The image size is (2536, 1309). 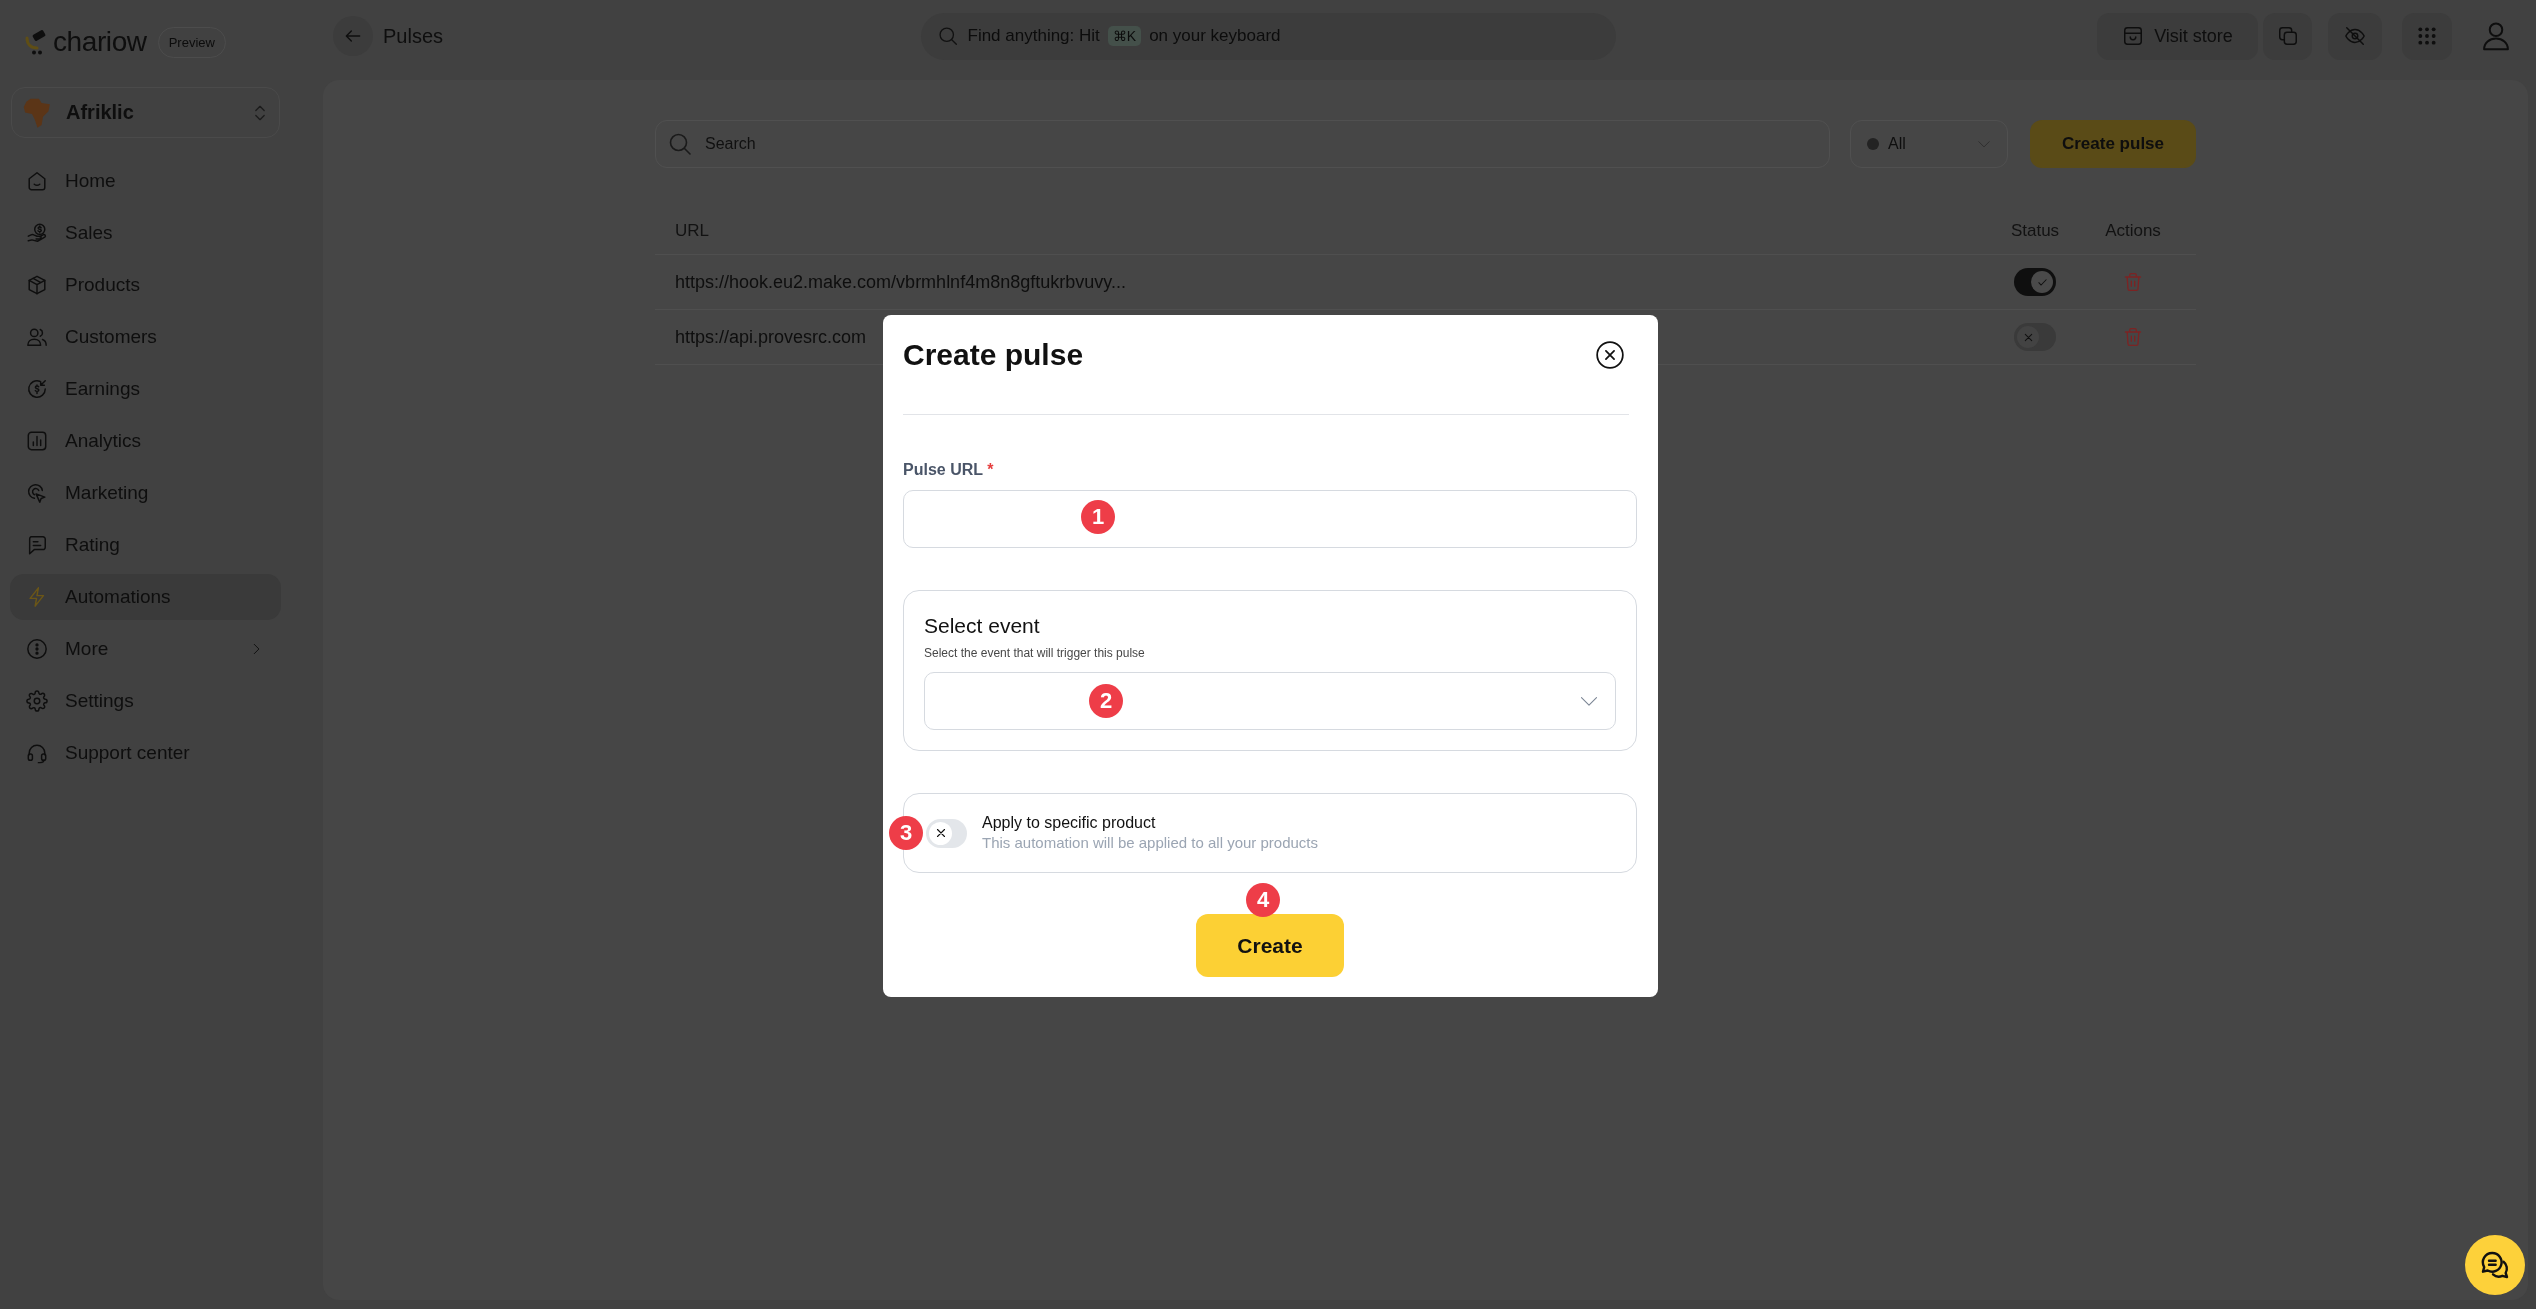 I want to click on product-toggle, so click(x=946, y=833).